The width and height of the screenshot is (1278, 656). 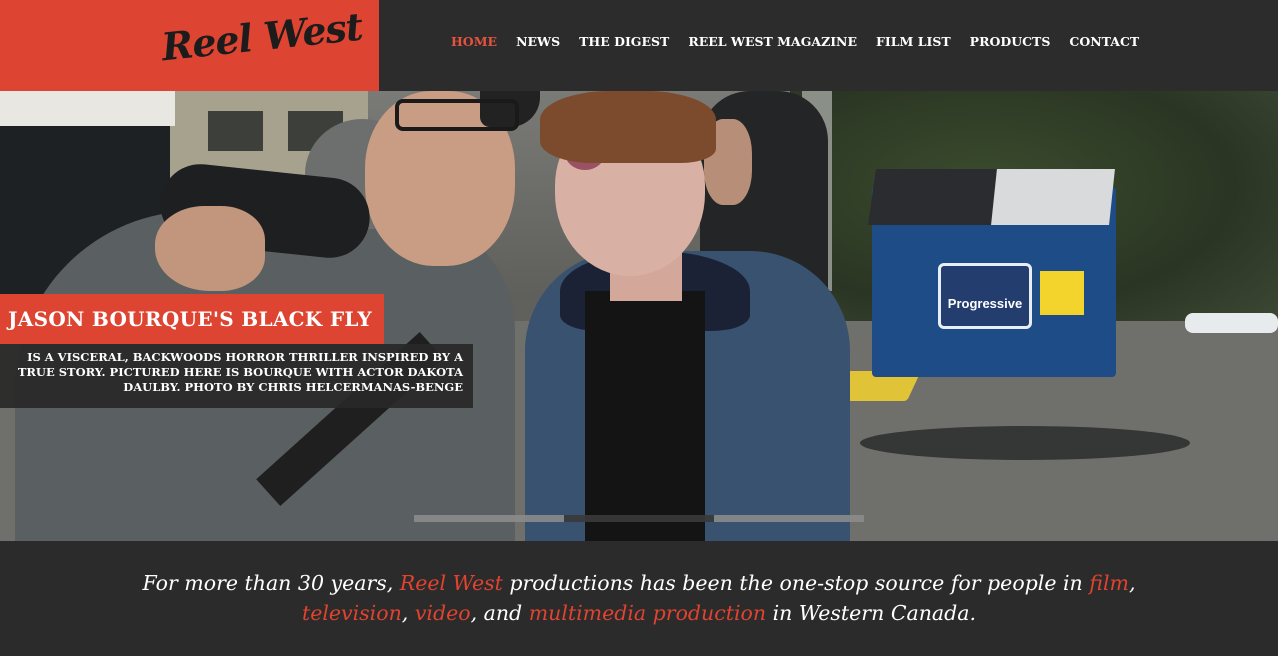 I want to click on nav-item-film-list: FILM LIST, so click(x=913, y=41).